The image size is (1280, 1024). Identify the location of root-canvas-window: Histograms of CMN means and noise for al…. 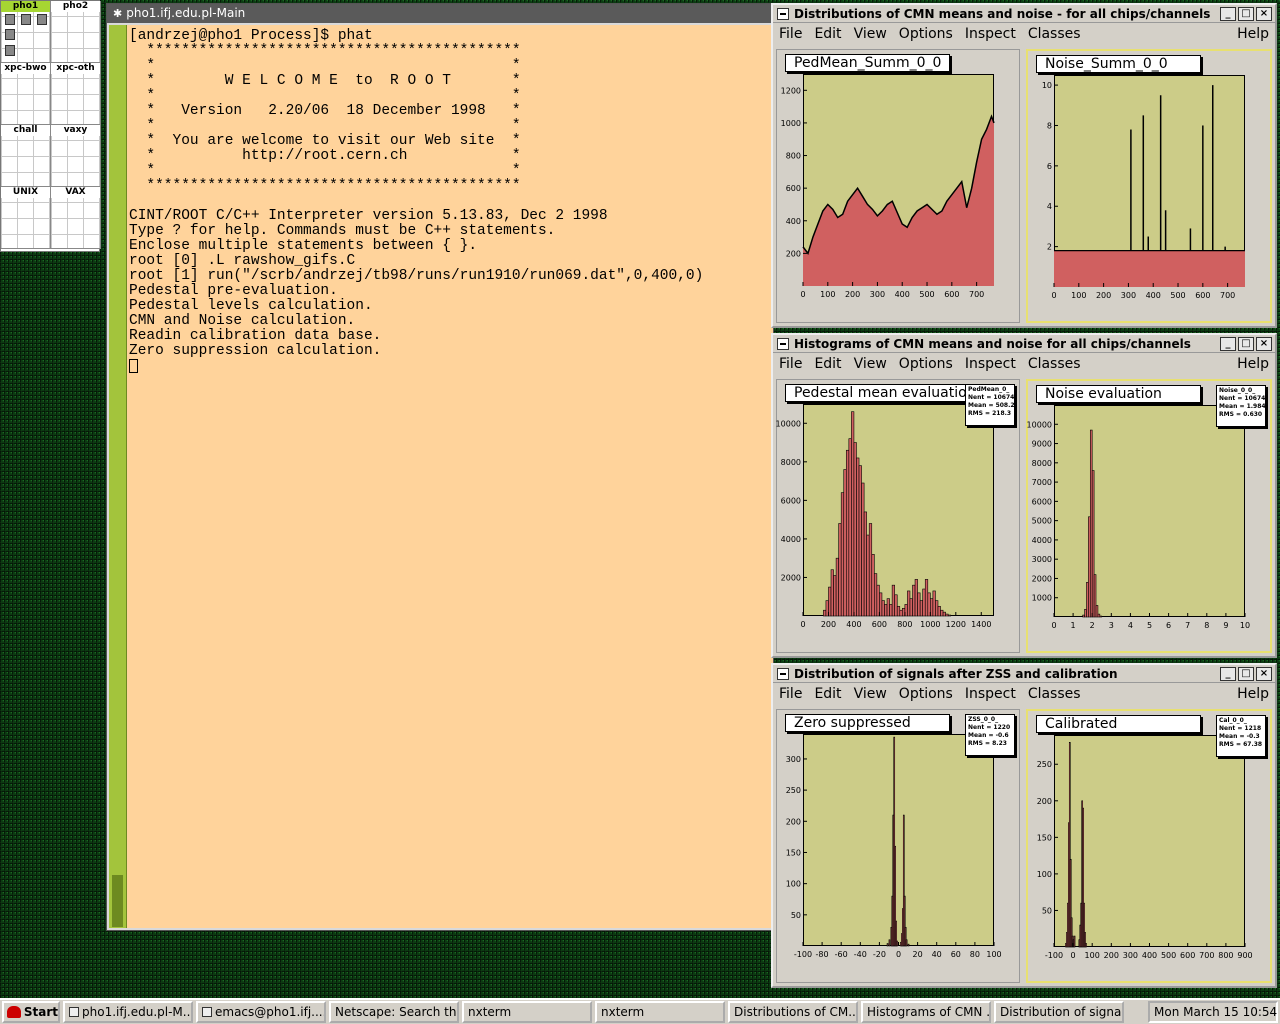
(1024, 495).